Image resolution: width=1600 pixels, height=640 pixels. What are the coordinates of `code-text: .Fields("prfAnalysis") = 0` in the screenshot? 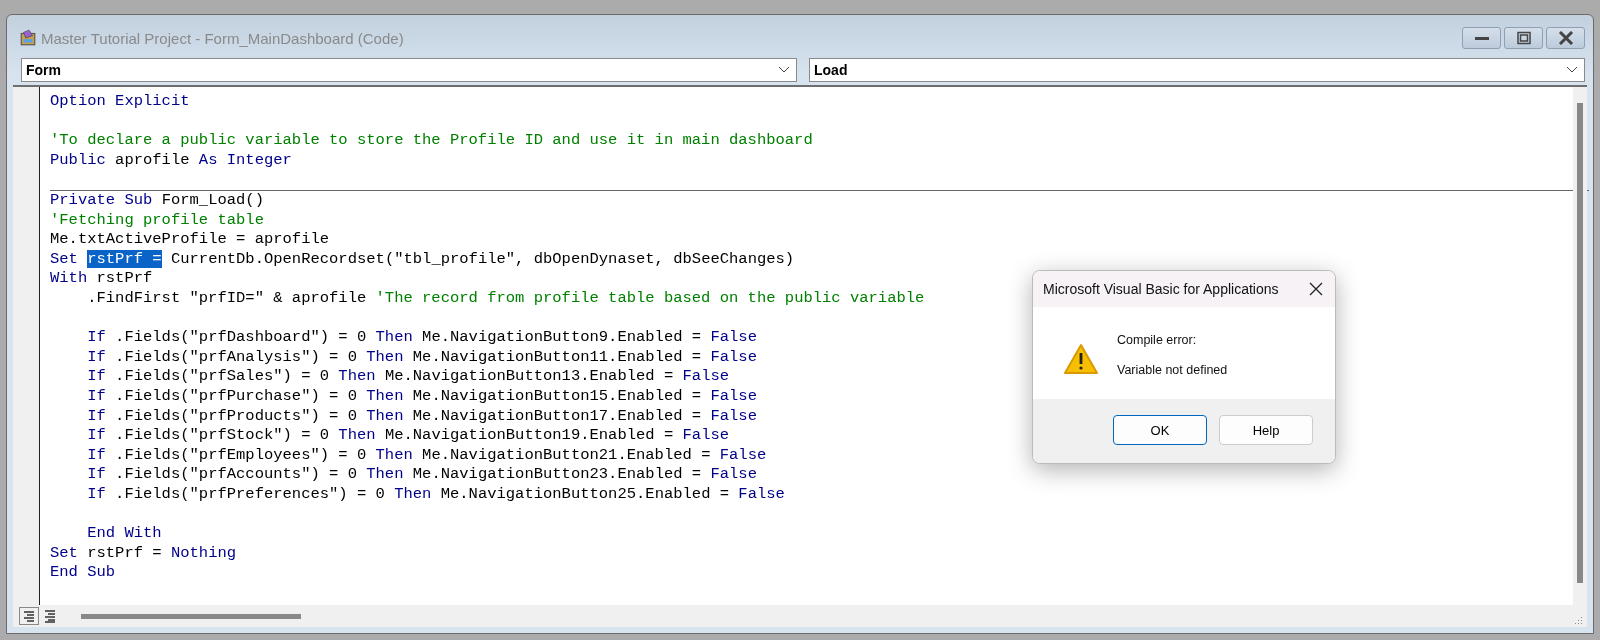 It's located at (236, 356).